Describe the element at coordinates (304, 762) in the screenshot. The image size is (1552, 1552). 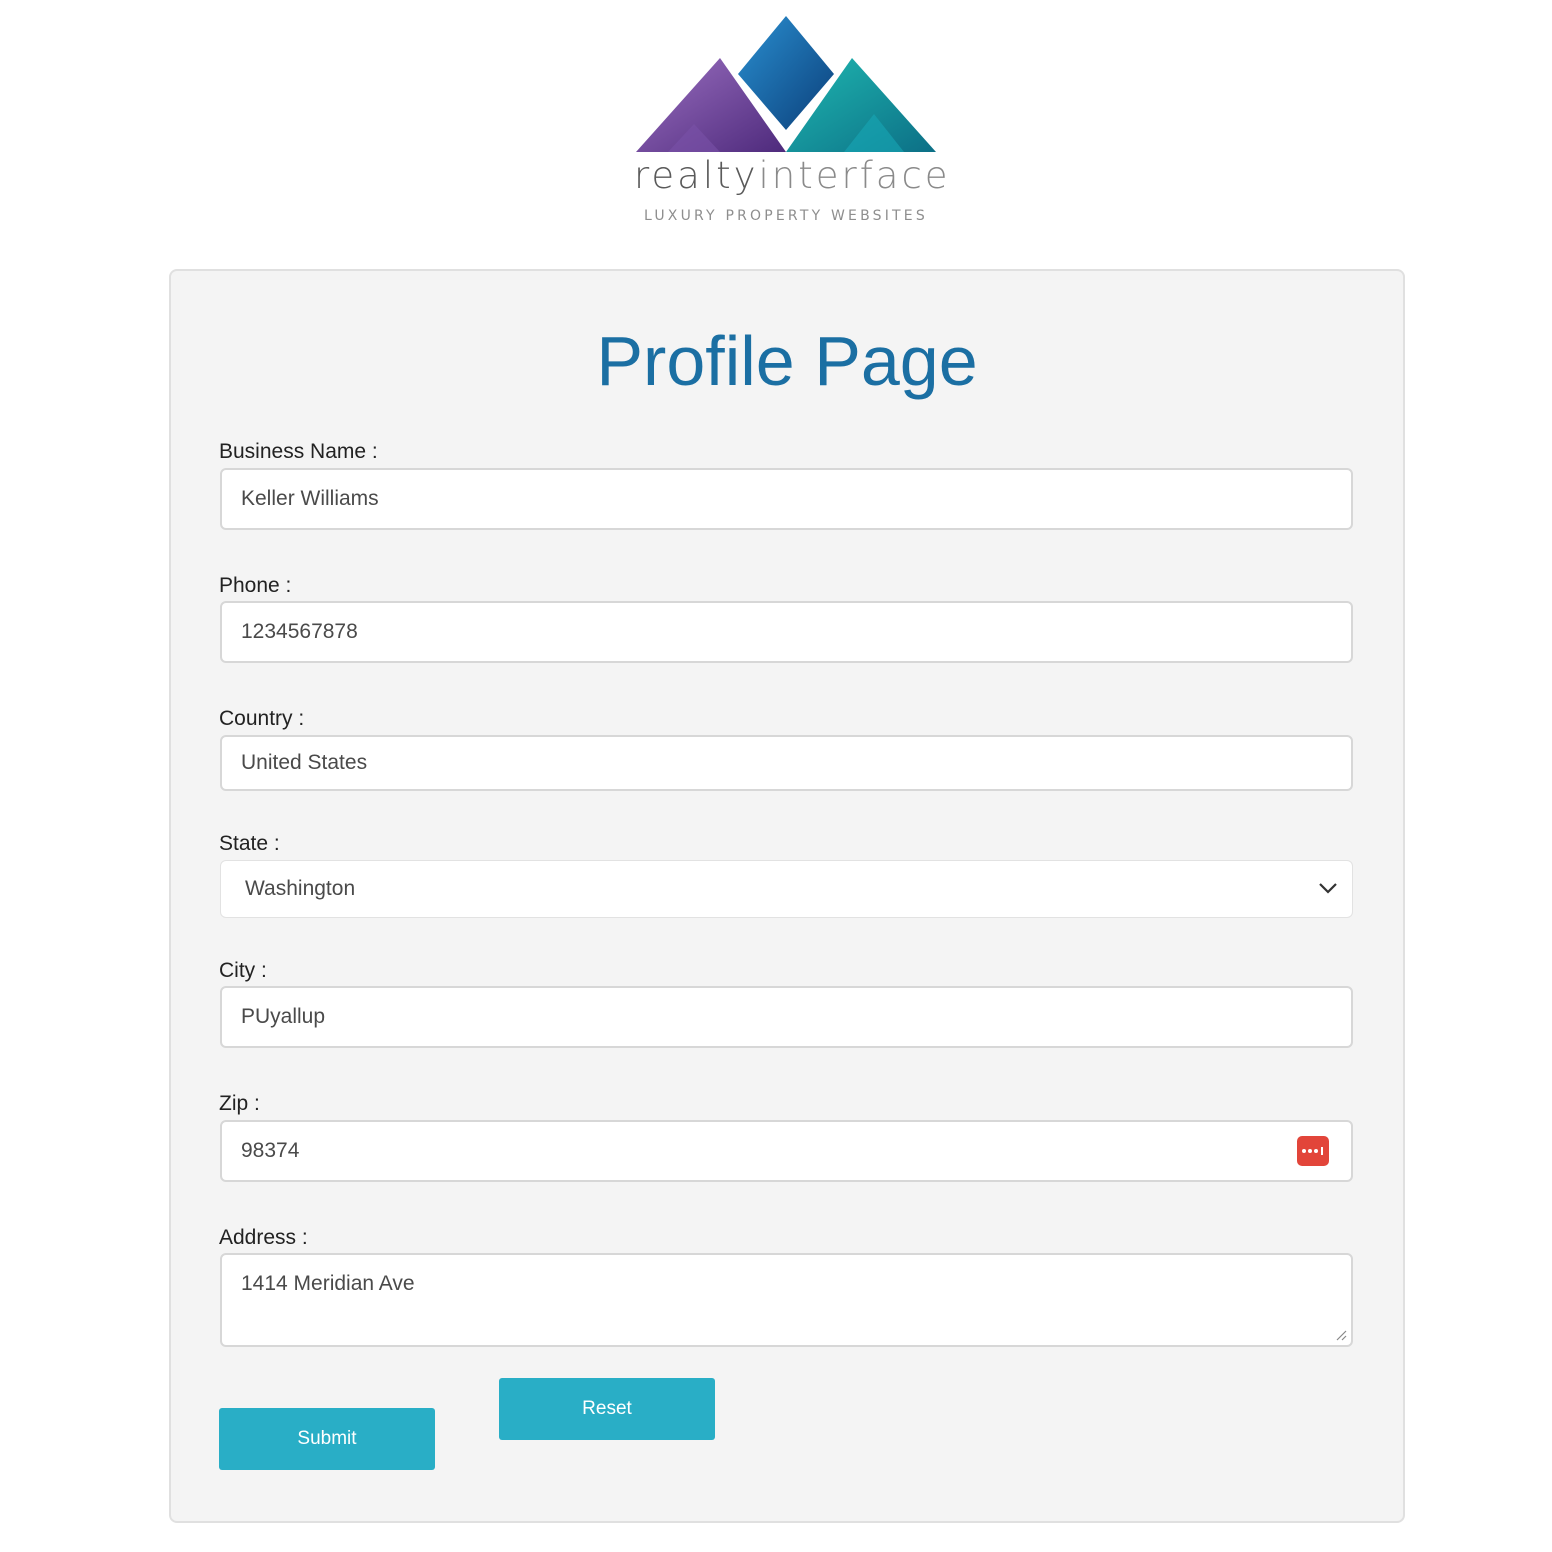
I see `country-value: United States` at that location.